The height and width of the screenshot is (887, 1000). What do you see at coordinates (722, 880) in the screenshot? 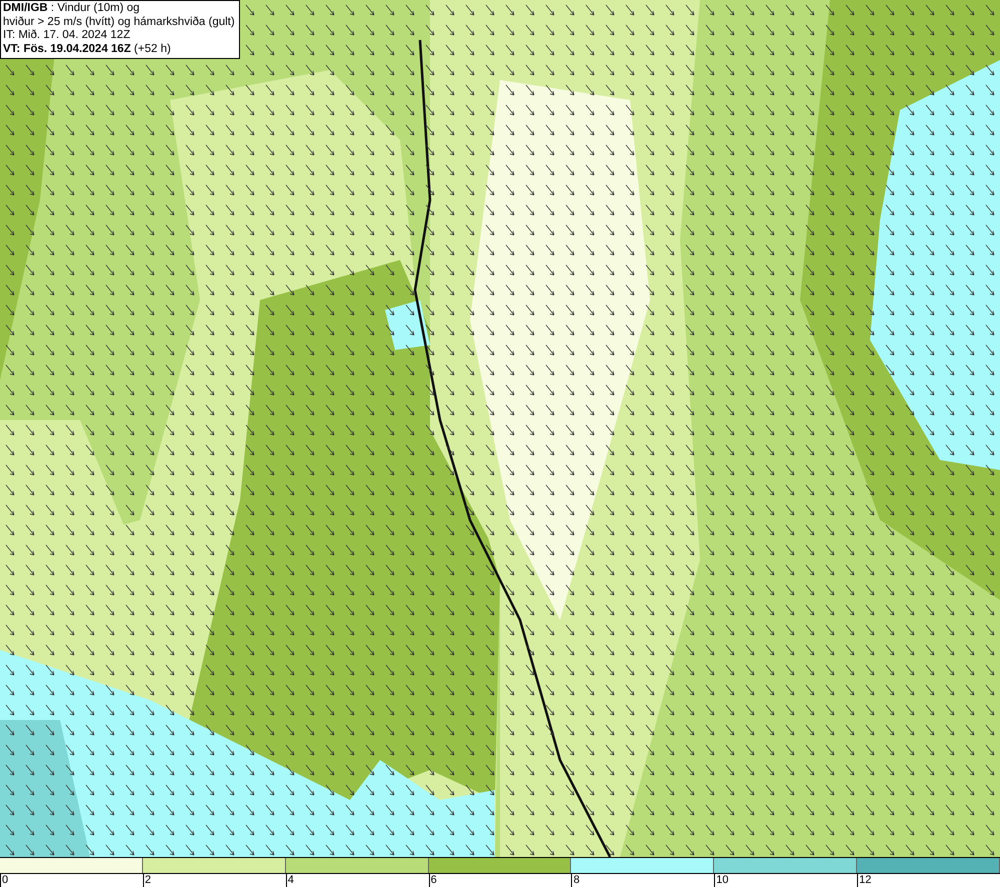
I see `legend-label: 10` at bounding box center [722, 880].